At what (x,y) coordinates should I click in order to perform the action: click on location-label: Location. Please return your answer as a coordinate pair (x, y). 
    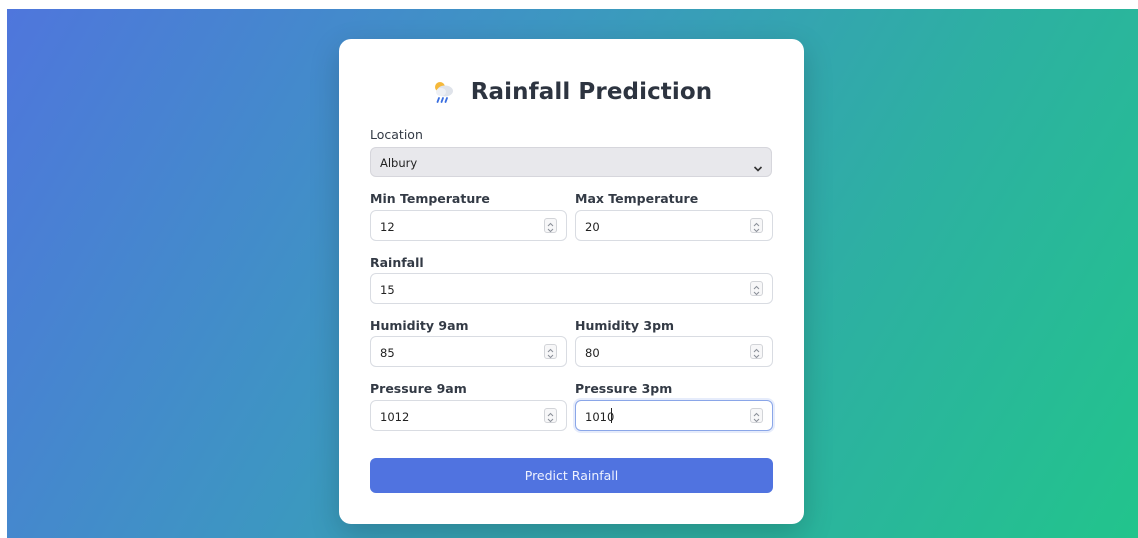
    Looking at the image, I should click on (396, 134).